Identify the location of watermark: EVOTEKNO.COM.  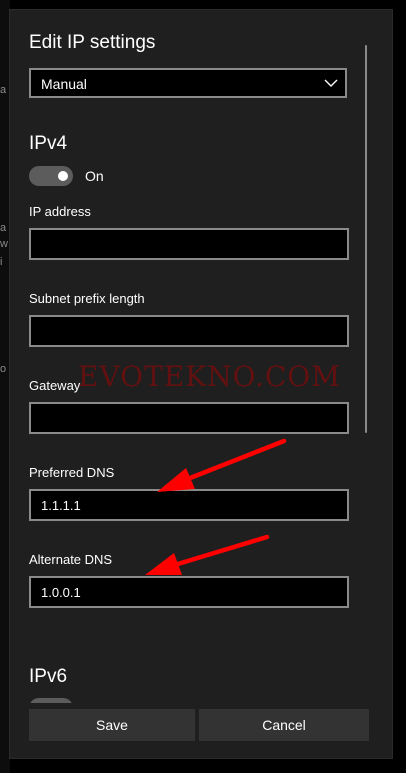
(209, 376).